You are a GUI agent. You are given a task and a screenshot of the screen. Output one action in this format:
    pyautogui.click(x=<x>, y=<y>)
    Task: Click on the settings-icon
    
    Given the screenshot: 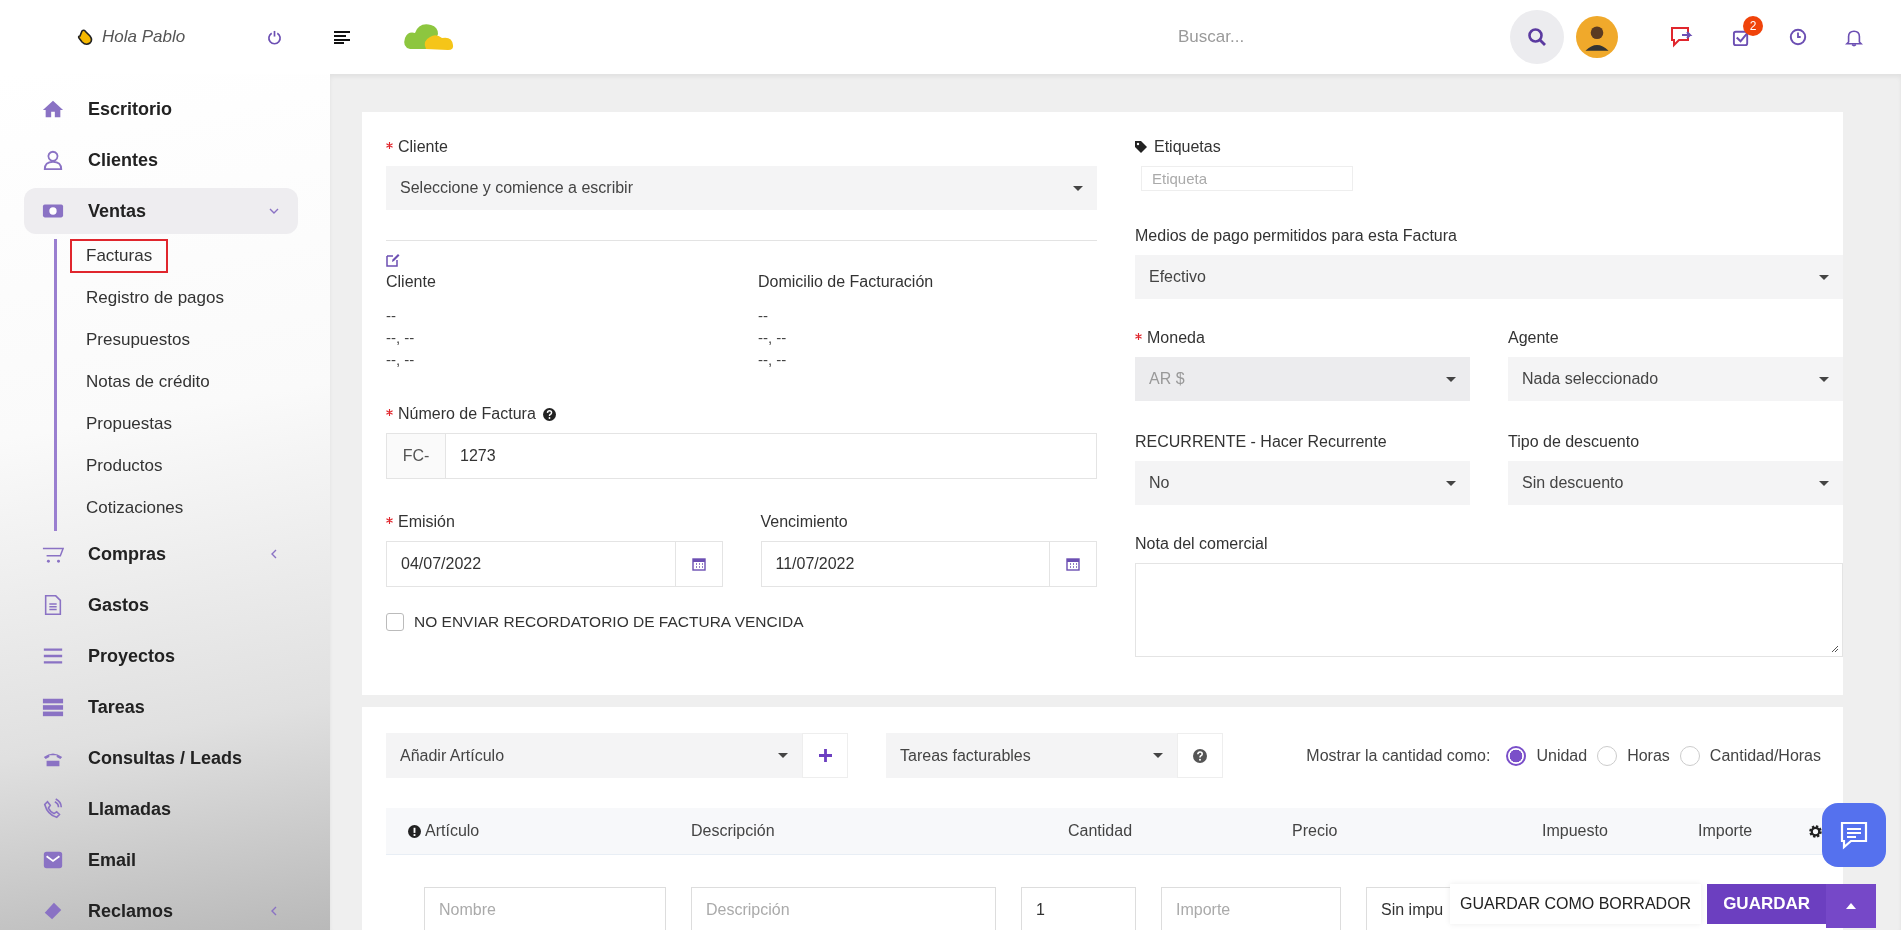 What is the action you would take?
    pyautogui.click(x=1815, y=831)
    